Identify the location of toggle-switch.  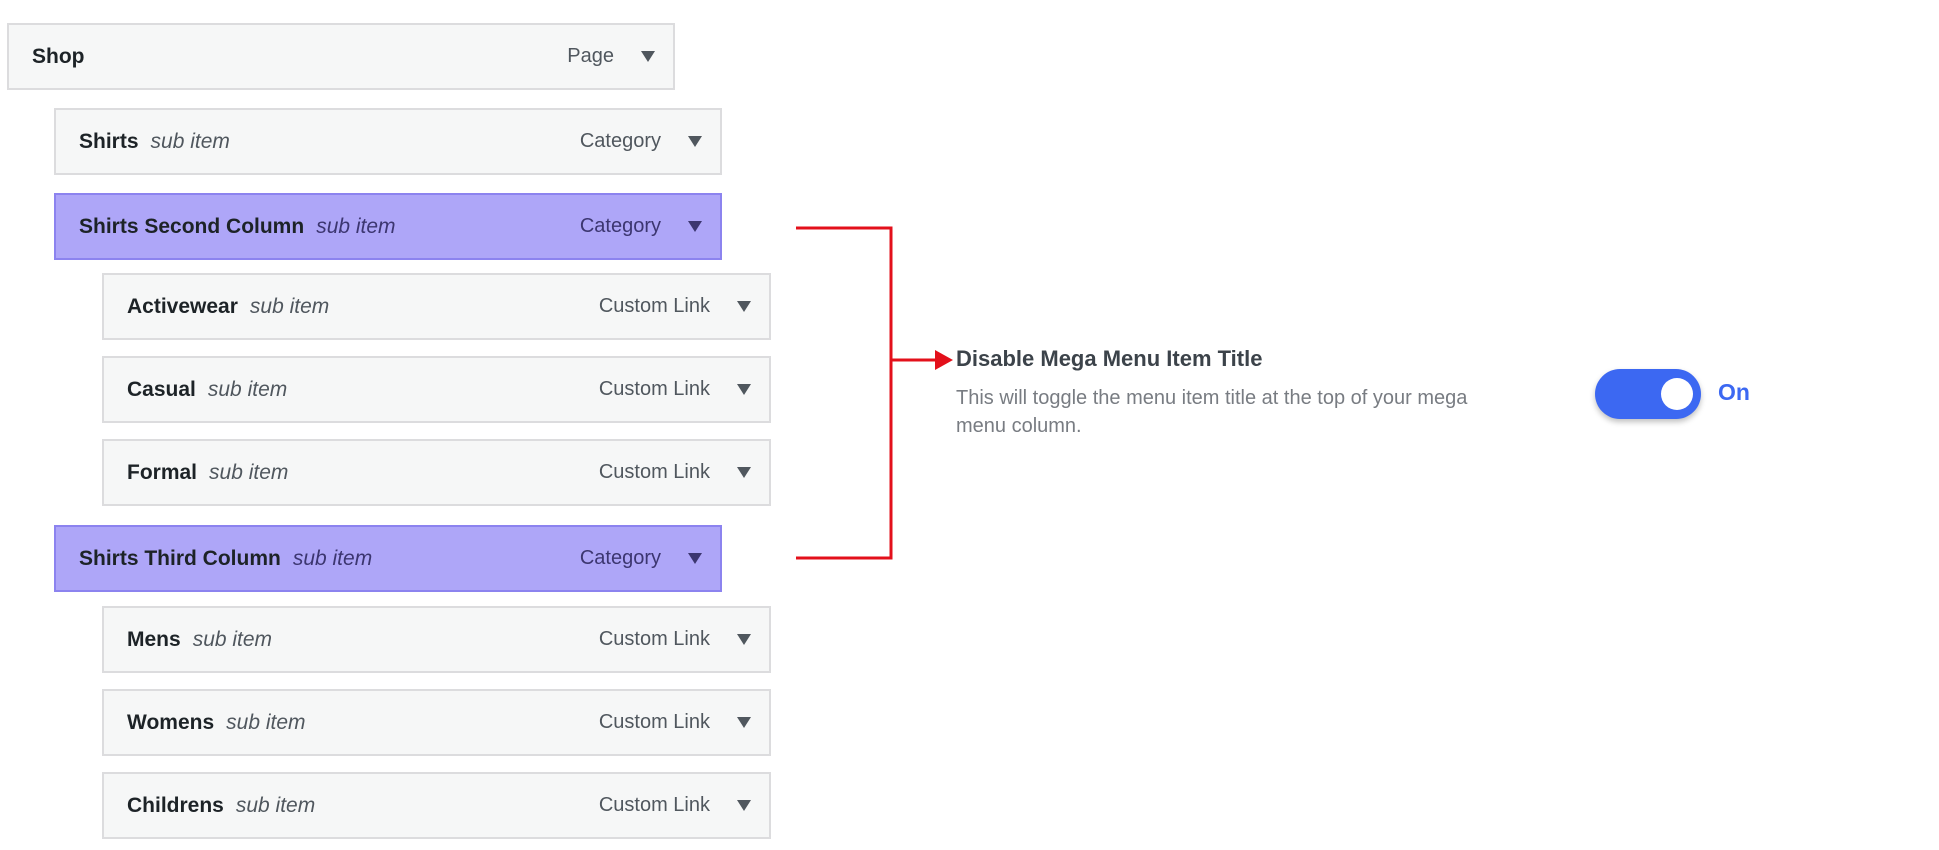
(1648, 394).